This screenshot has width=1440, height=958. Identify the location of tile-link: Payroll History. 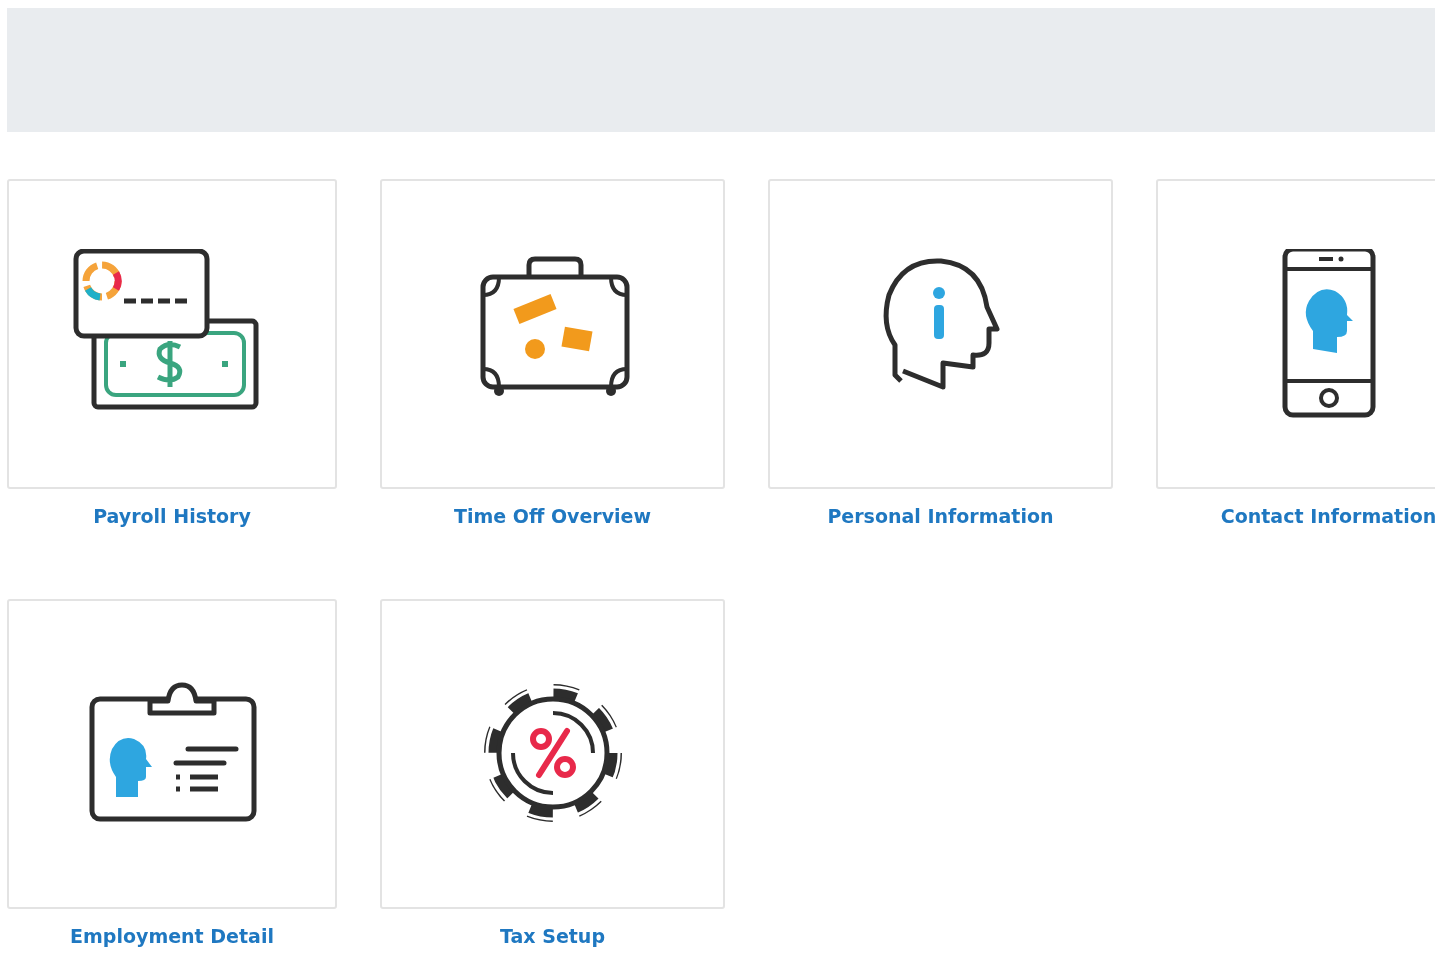
(172, 516).